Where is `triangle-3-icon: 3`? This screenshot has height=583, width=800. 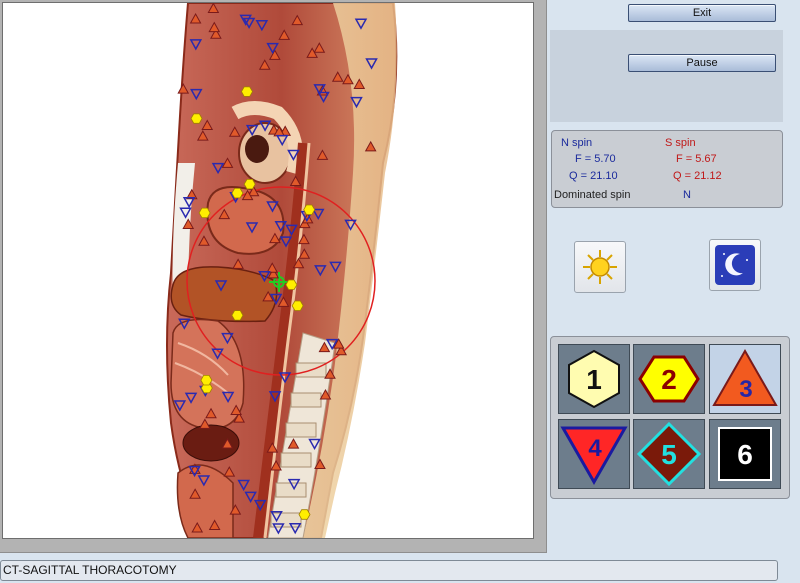 triangle-3-icon: 3 is located at coordinates (745, 377).